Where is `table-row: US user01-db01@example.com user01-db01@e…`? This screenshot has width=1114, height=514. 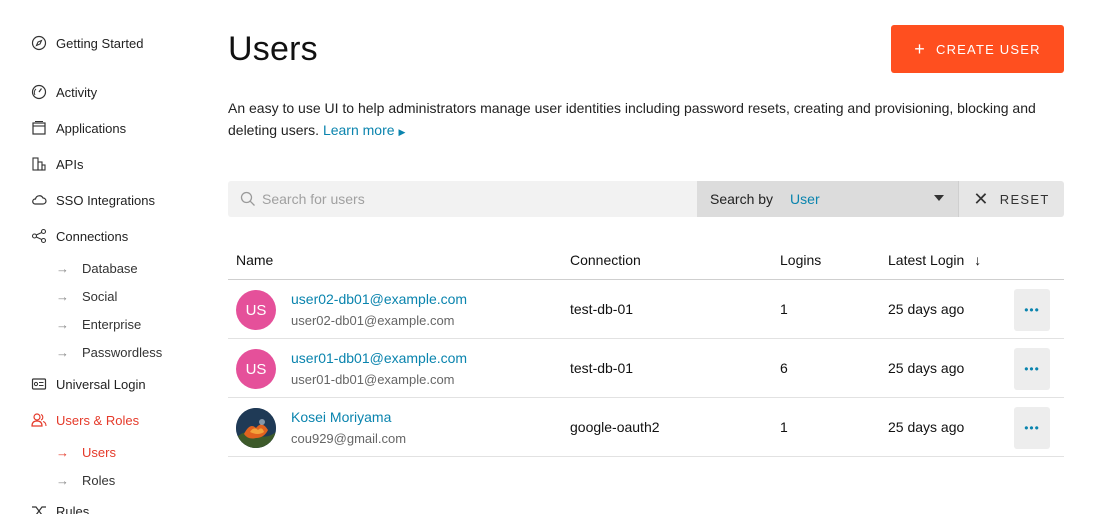 table-row: US user01-db01@example.com user01-db01@e… is located at coordinates (646, 368).